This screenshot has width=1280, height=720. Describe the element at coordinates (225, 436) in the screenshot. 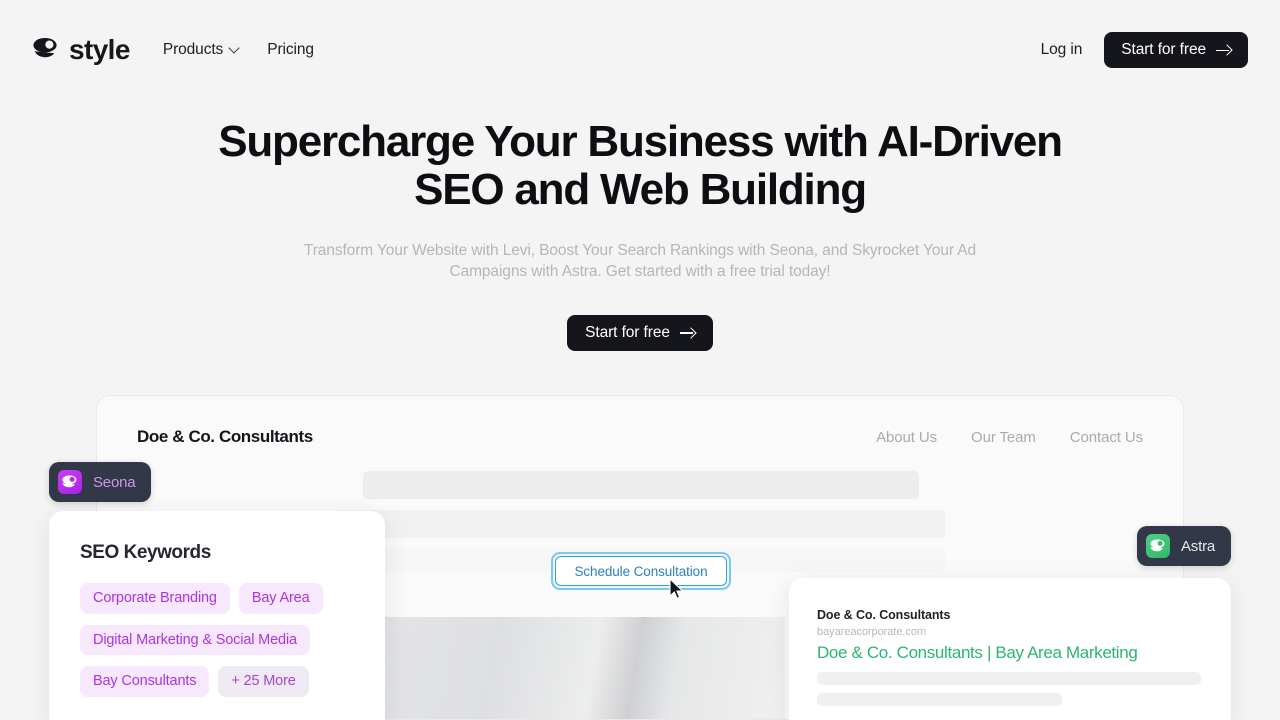

I see `preview-site-brand: Doe & Co. Consultants` at that location.